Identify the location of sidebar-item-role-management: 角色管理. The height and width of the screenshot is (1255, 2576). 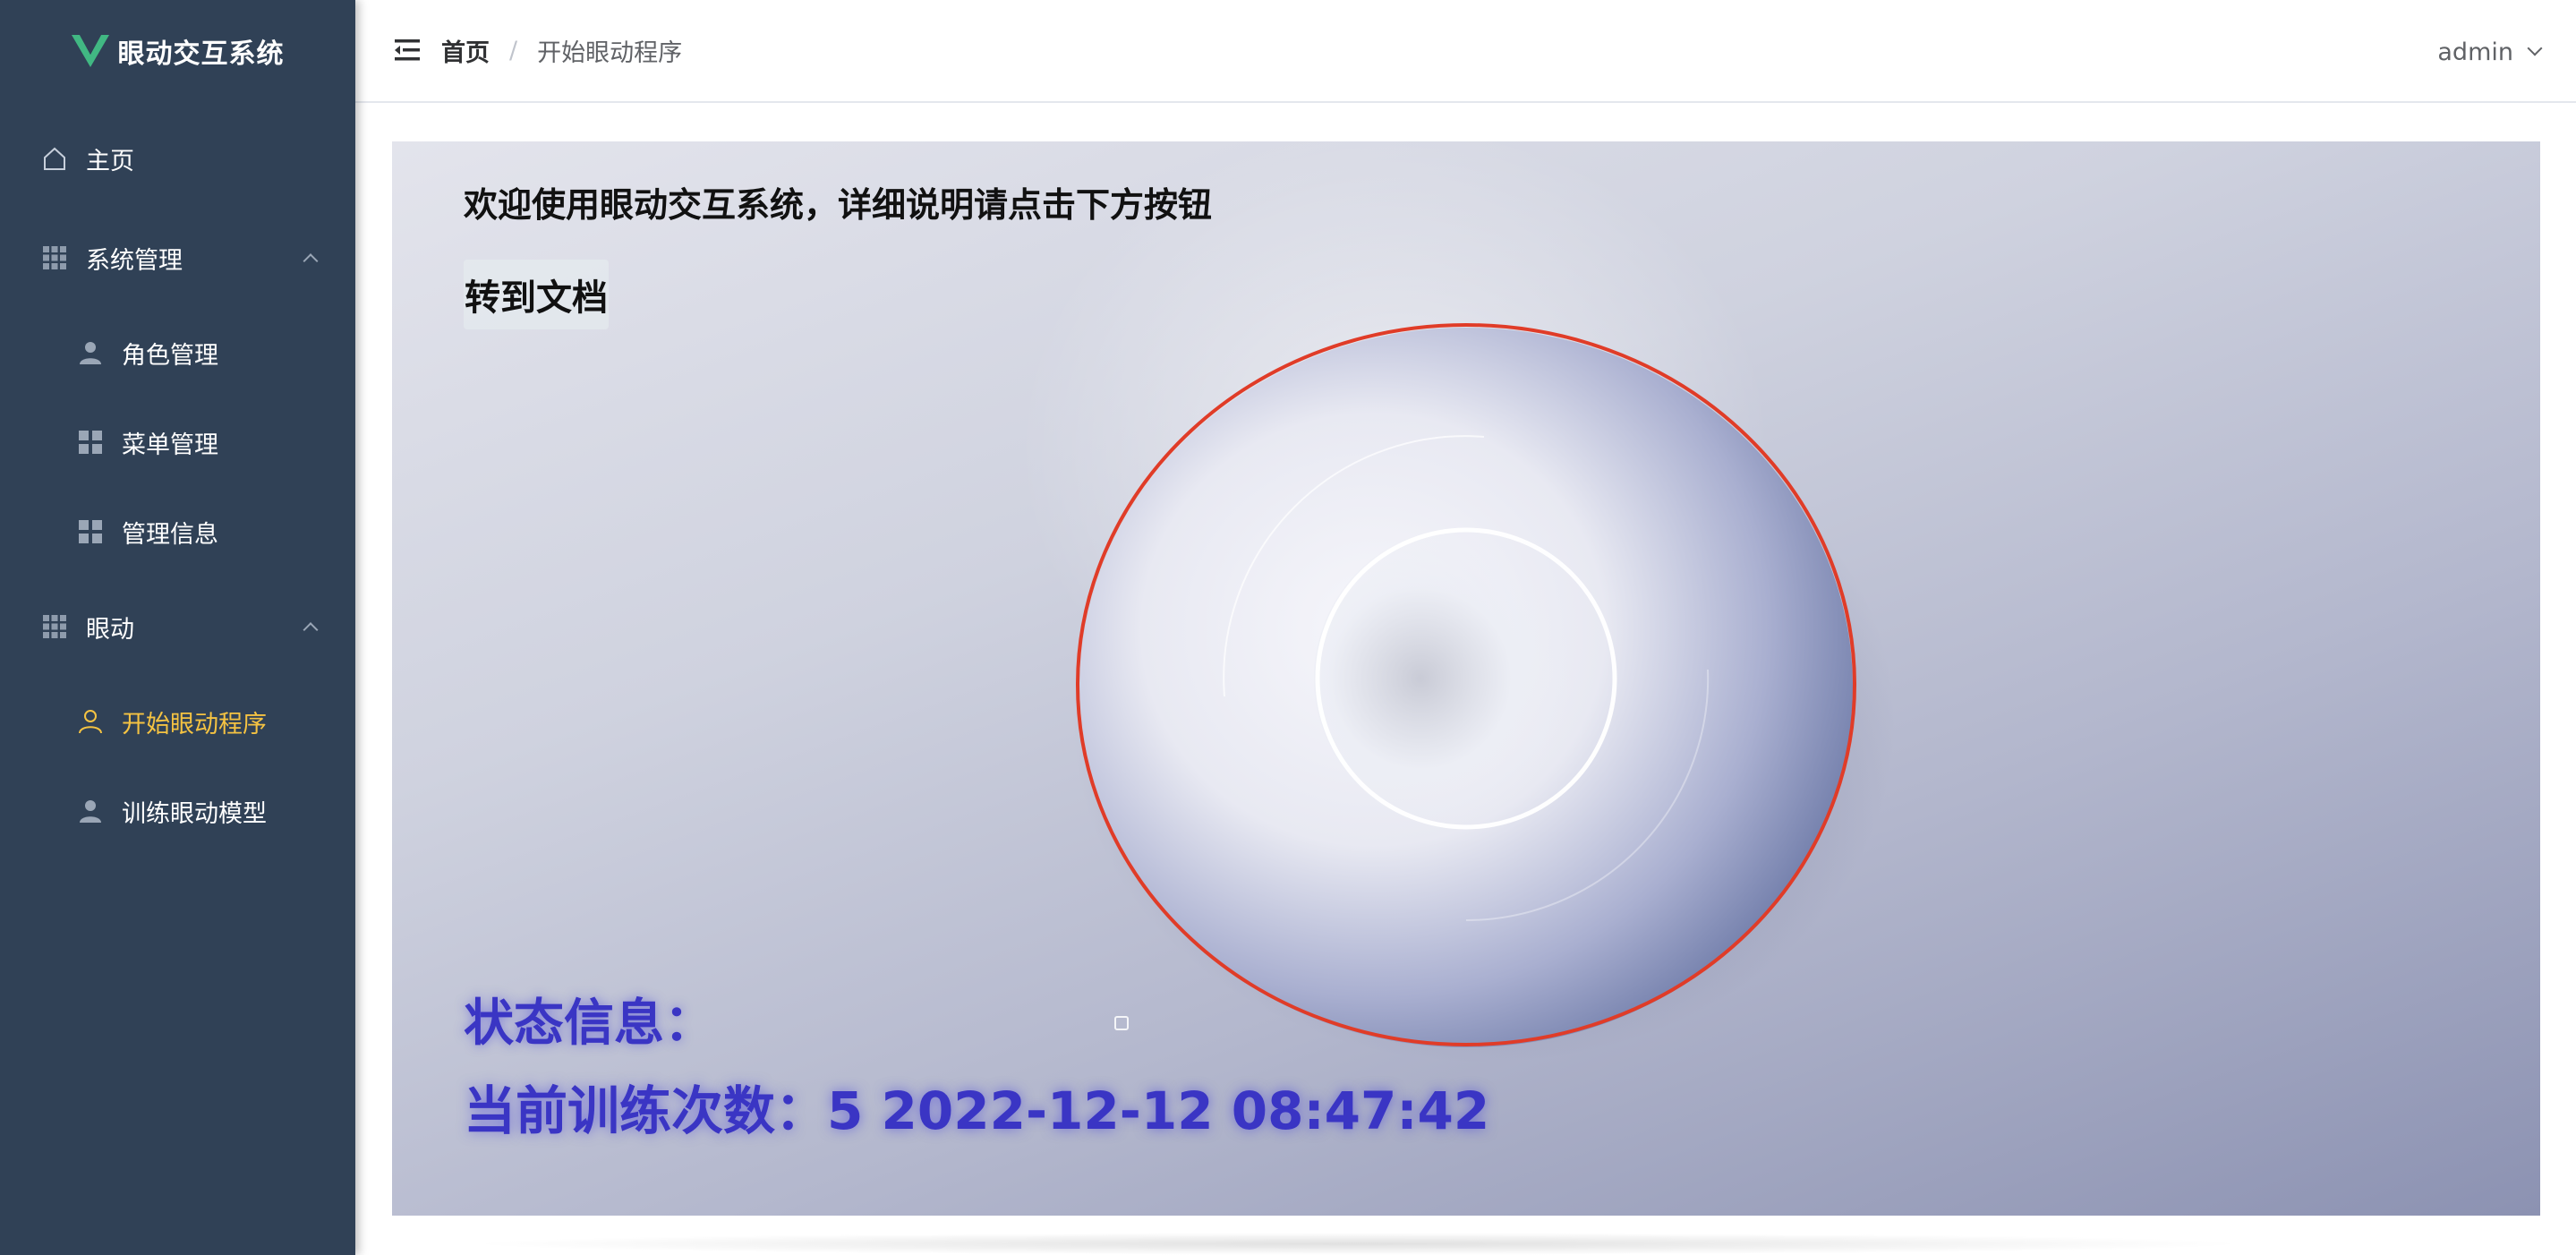
(177, 352).